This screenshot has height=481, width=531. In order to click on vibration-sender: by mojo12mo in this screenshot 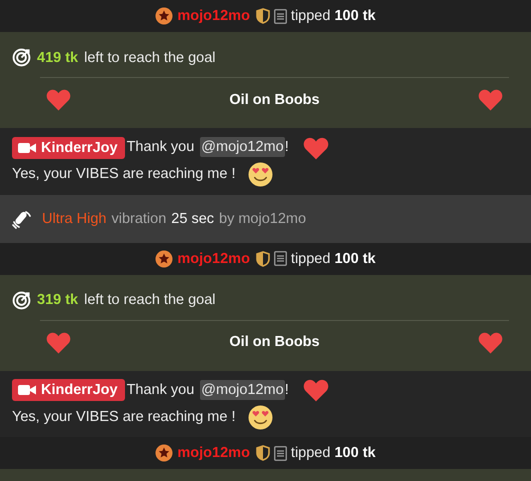, I will do `click(262, 218)`.